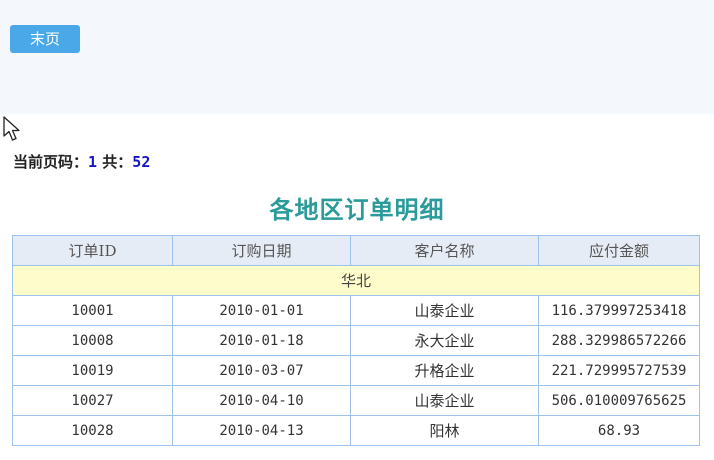 The width and height of the screenshot is (714, 460). I want to click on order-date-cell: 2010-04-13, so click(261, 430).